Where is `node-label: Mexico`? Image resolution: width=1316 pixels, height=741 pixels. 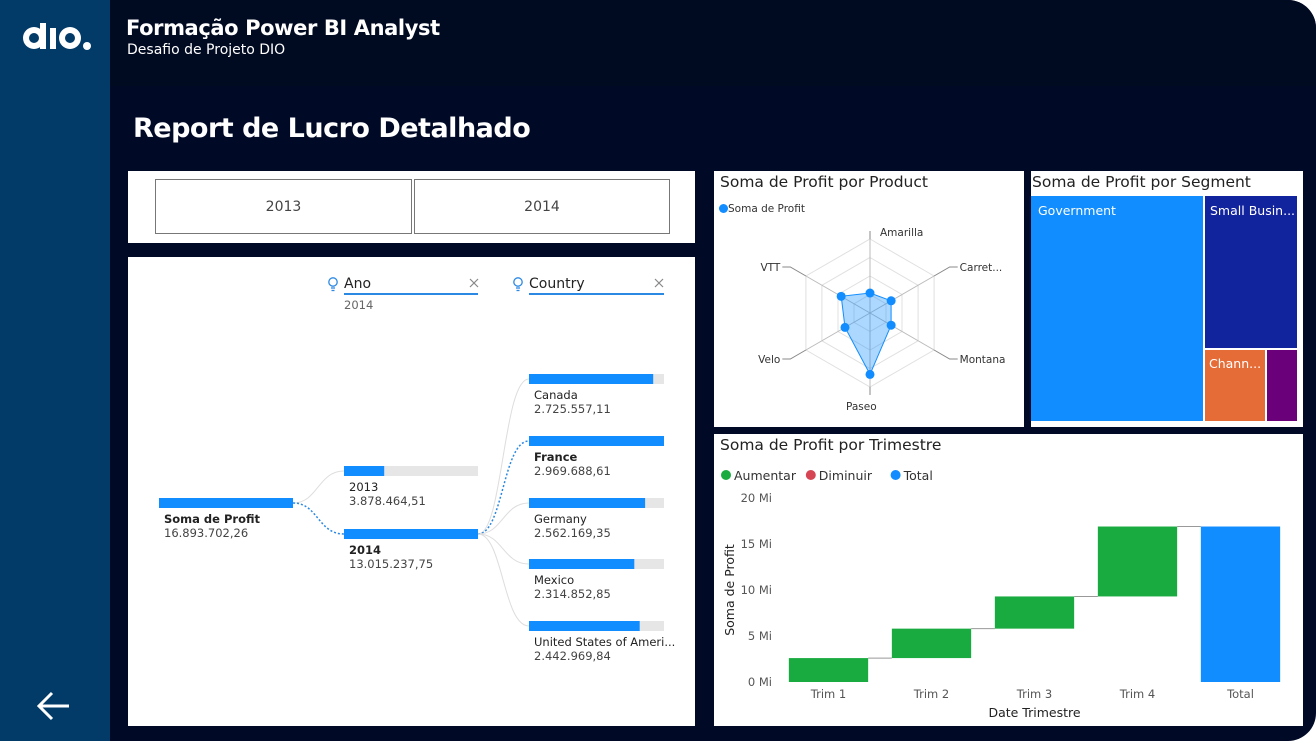
node-label: Mexico is located at coordinates (554, 580).